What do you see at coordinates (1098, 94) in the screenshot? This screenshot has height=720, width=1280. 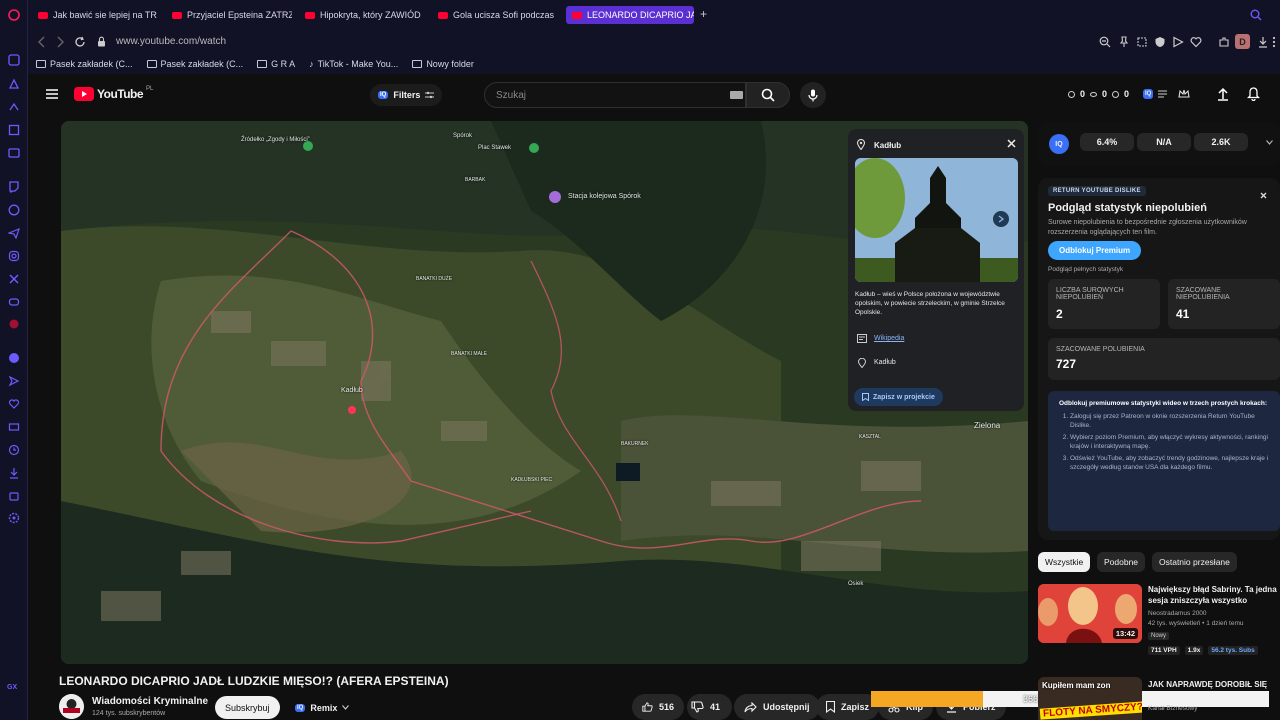 I see `extension-counters: 0 0 0` at bounding box center [1098, 94].